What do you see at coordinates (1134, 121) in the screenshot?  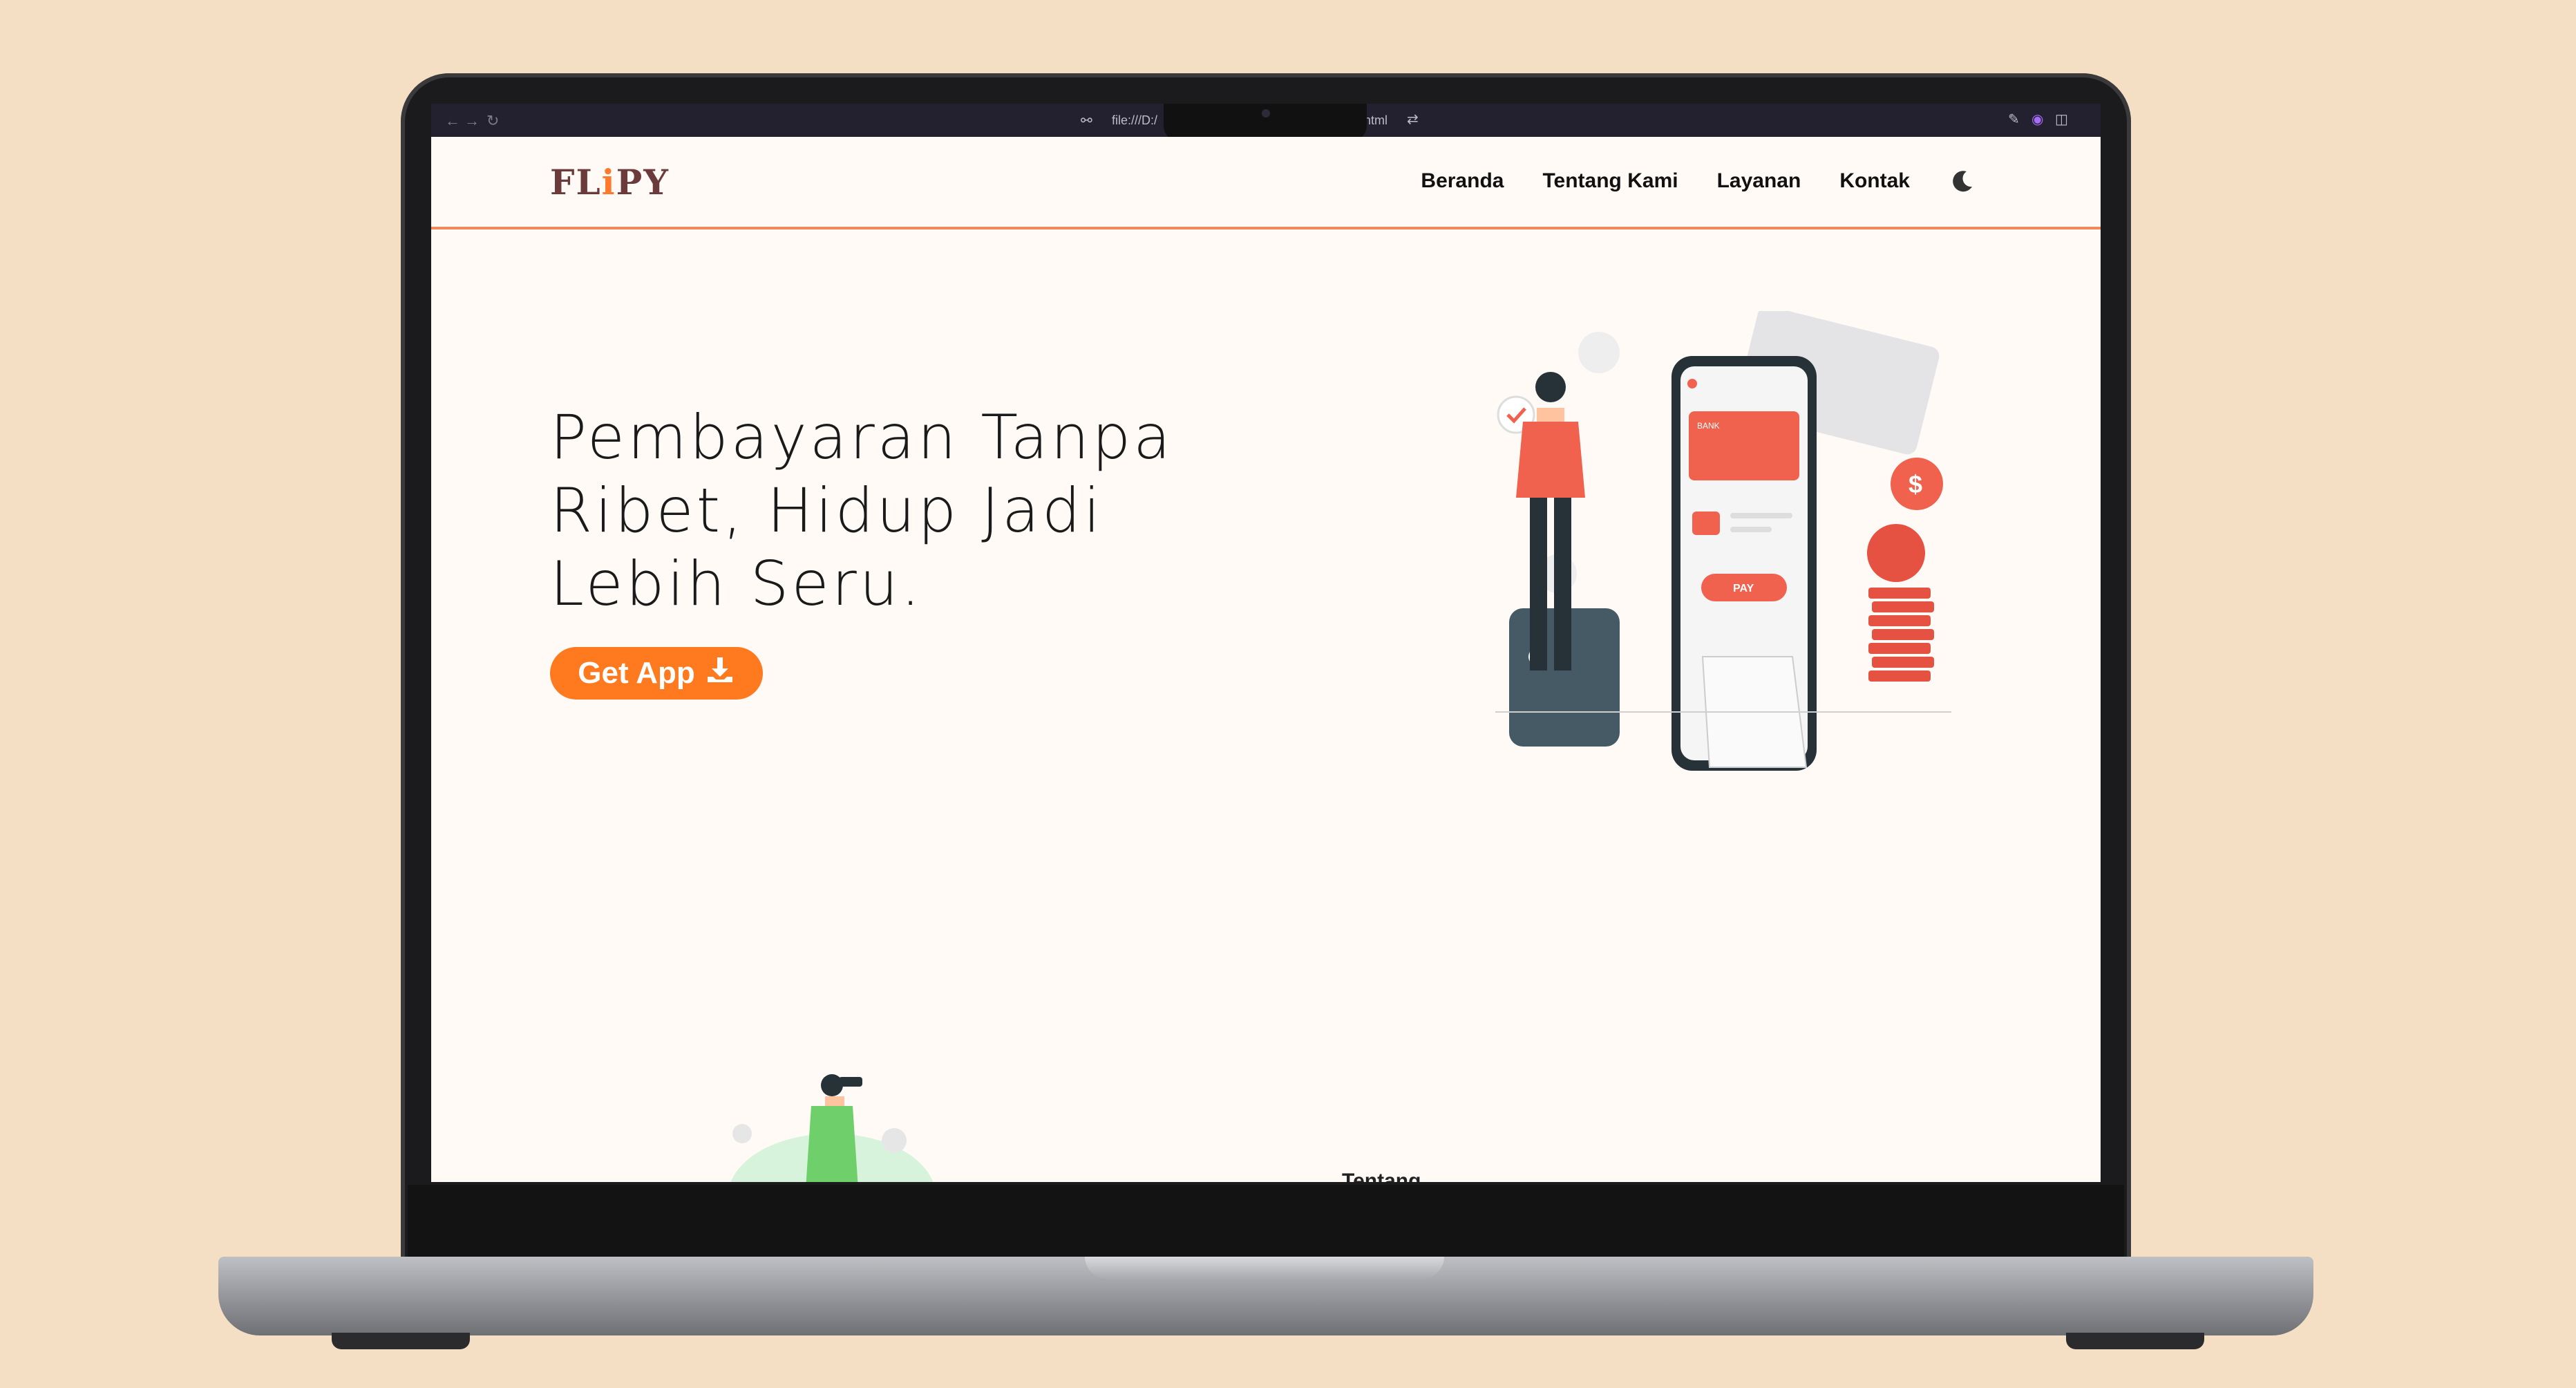 I see `url-text-left: file:///D:/` at bounding box center [1134, 121].